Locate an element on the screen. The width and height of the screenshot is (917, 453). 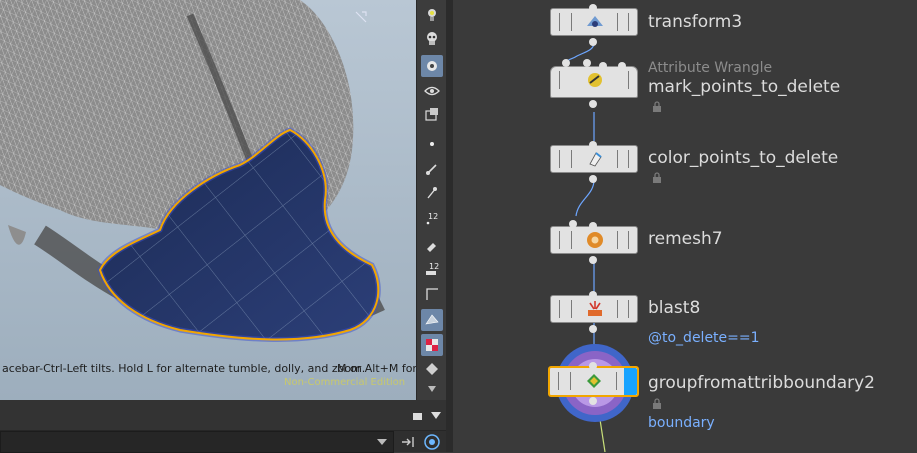
blast-icon is located at coordinates (595, 308).